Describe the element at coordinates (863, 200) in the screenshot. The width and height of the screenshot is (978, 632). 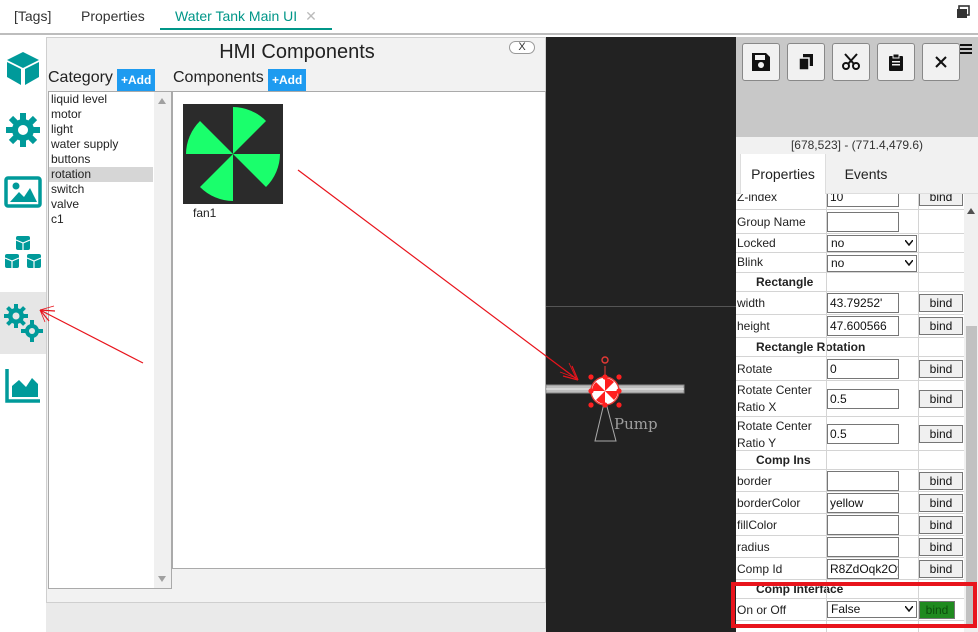
I see `zindex-field: 10` at that location.